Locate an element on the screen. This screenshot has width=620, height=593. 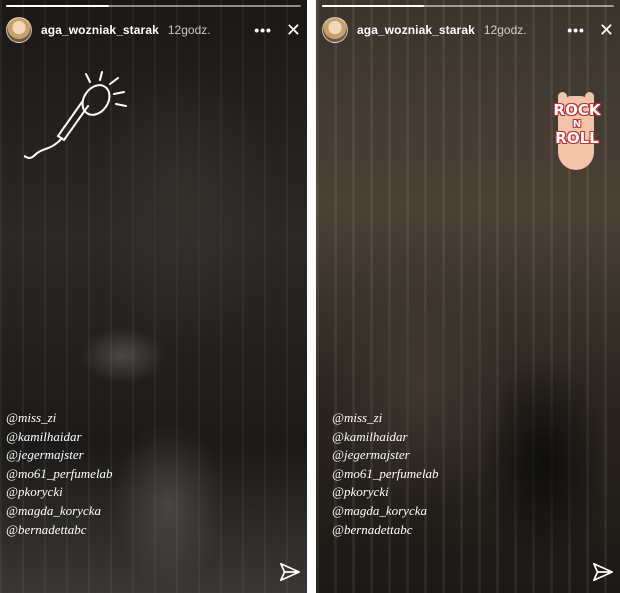
sticker-word: ROLL is located at coordinates (577, 138).